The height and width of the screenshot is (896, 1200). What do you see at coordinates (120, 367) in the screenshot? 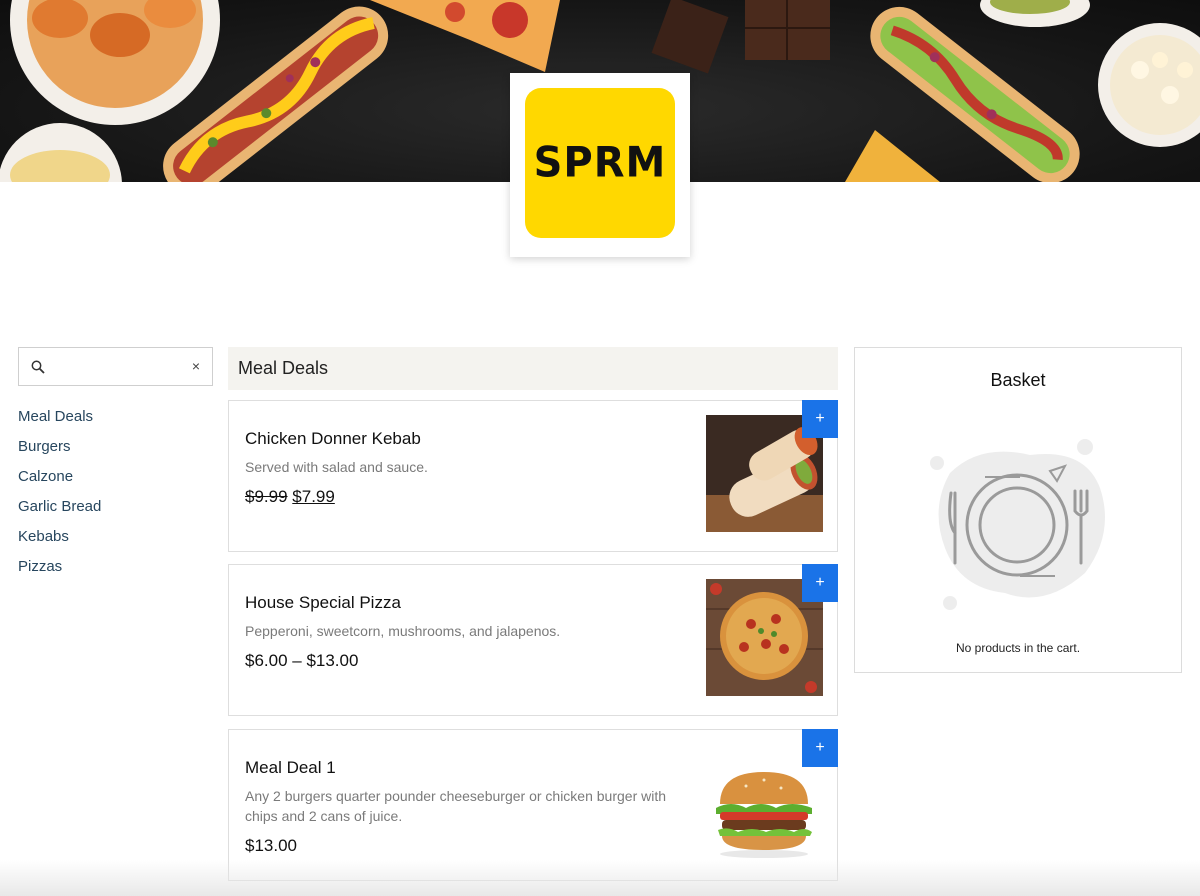
I see `search-input` at bounding box center [120, 367].